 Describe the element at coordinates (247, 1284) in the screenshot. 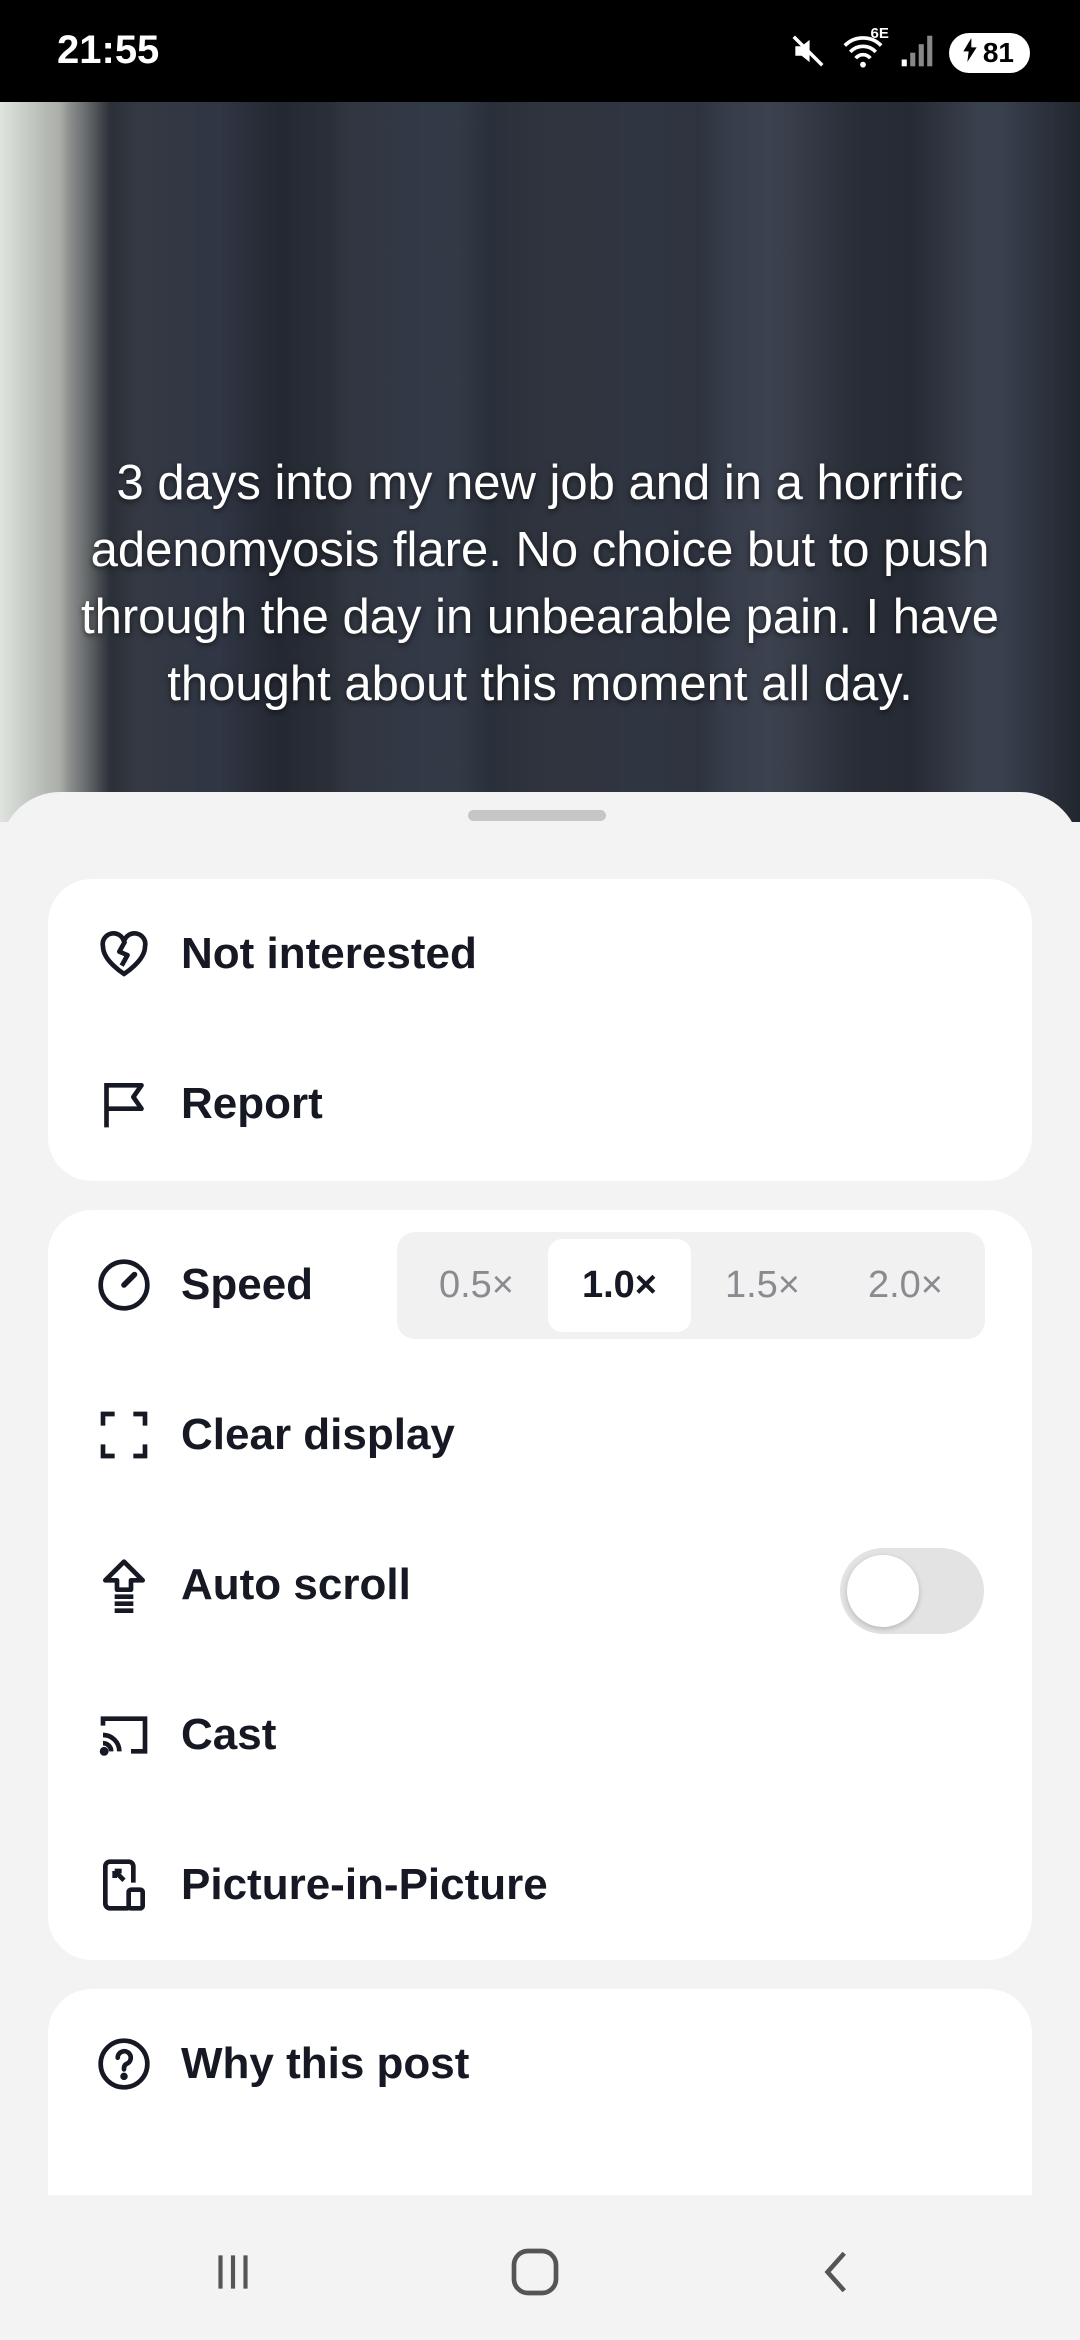

I see `speed-label: Speed` at that location.